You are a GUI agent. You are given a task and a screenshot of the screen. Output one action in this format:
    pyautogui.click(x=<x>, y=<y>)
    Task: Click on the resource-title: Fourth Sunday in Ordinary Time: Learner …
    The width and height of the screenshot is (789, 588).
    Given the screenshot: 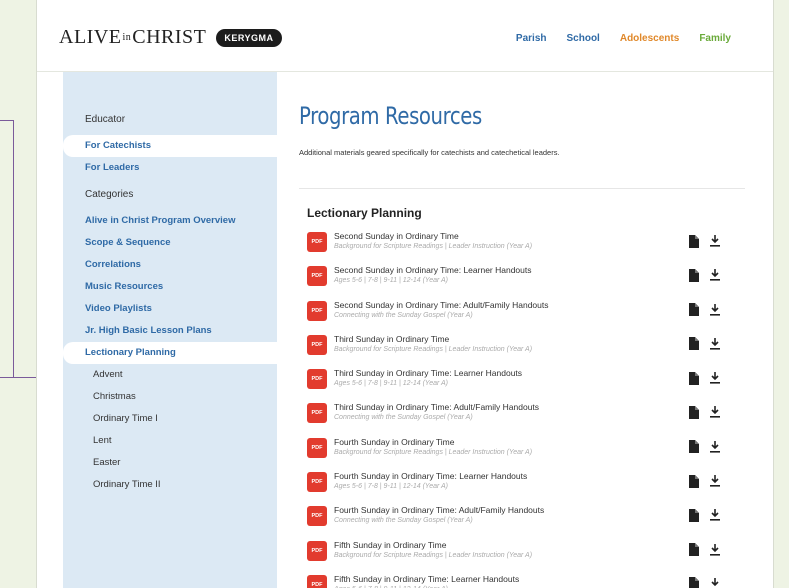 What is the action you would take?
    pyautogui.click(x=430, y=476)
    